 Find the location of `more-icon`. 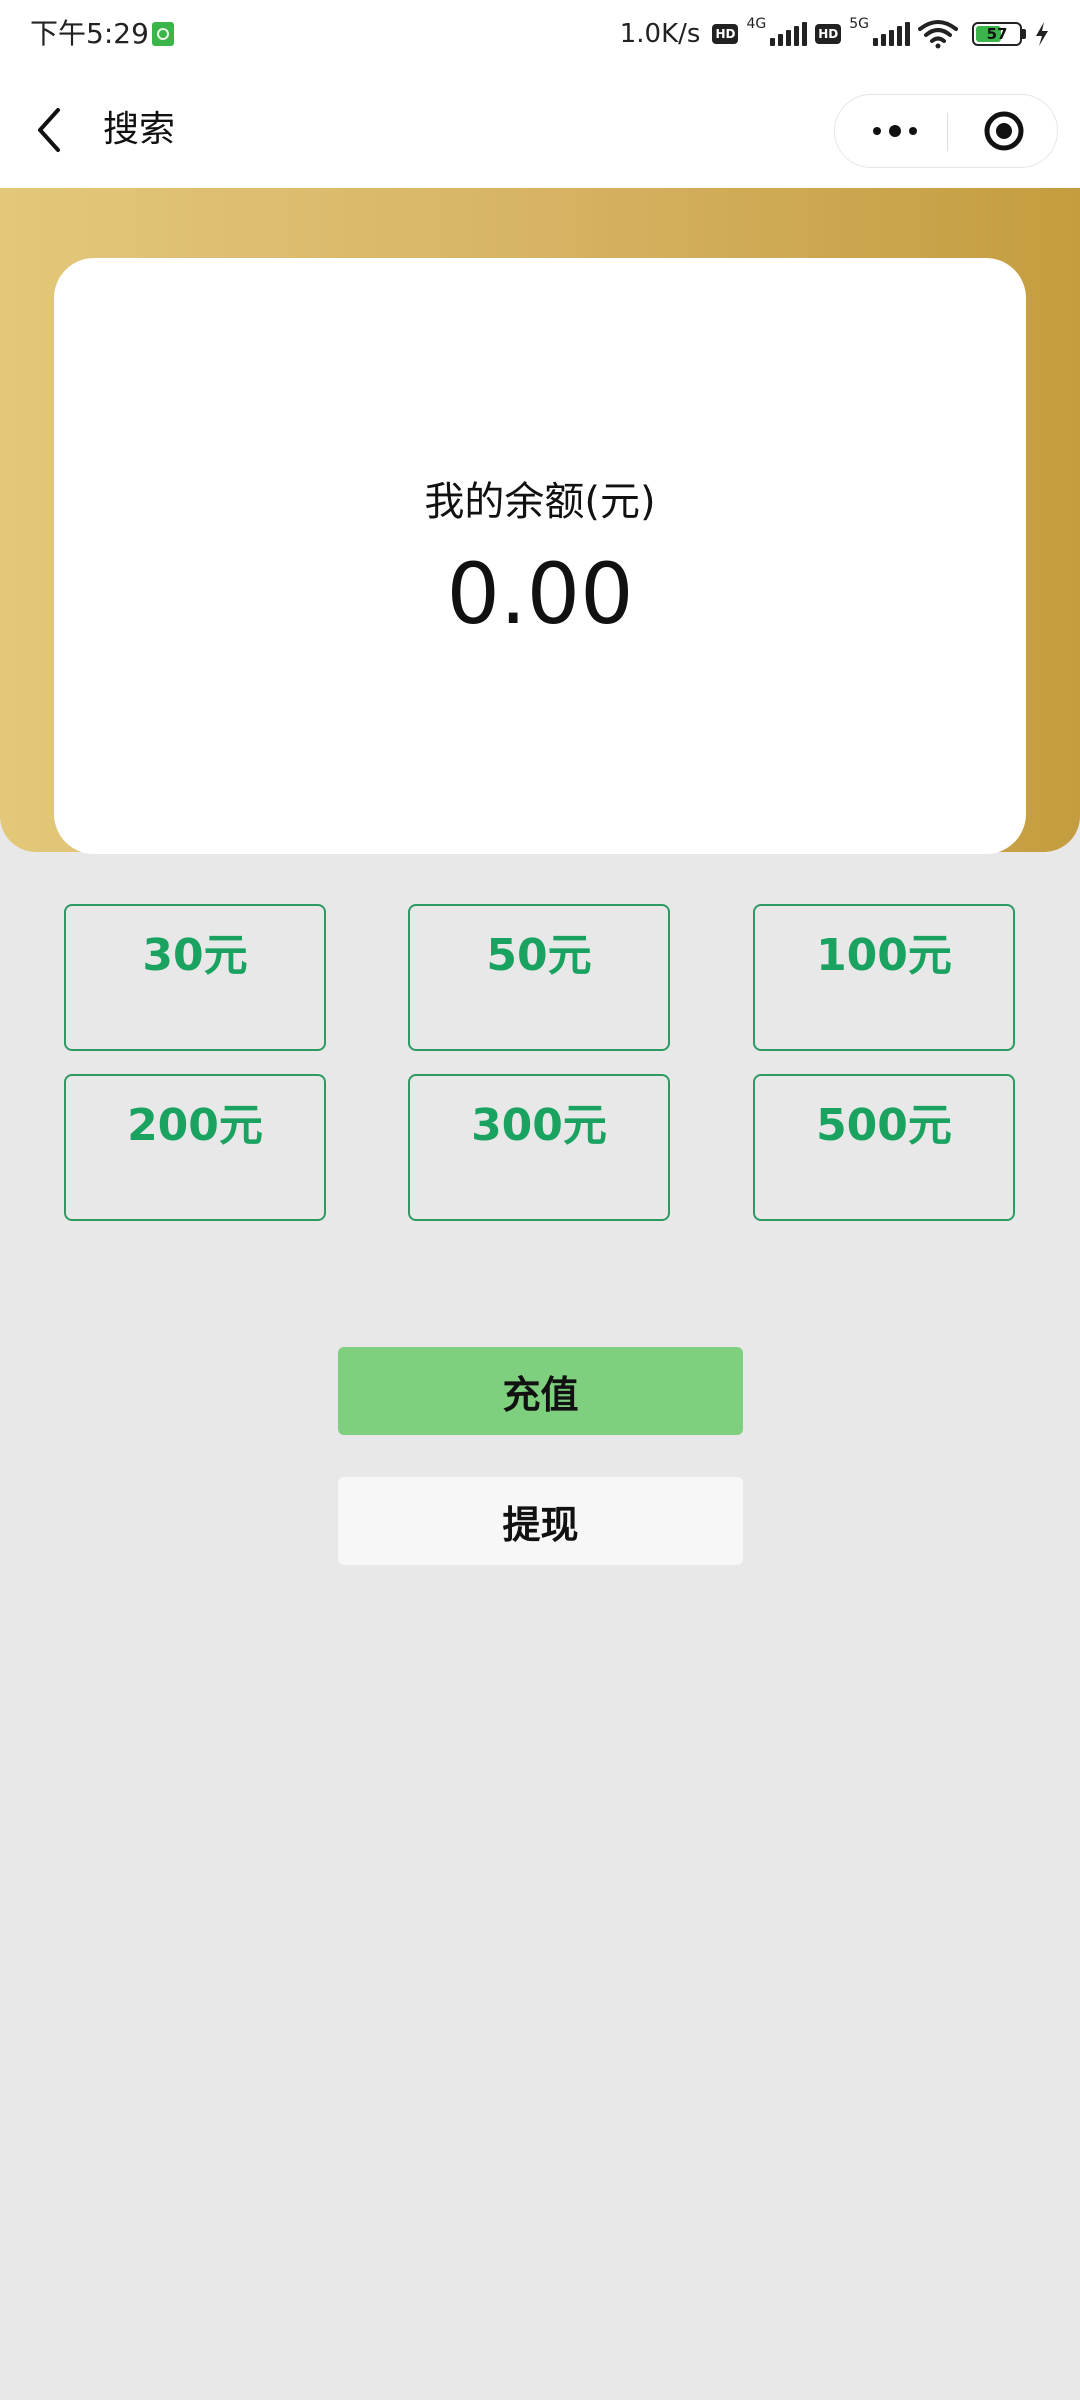

more-icon is located at coordinates (895, 131).